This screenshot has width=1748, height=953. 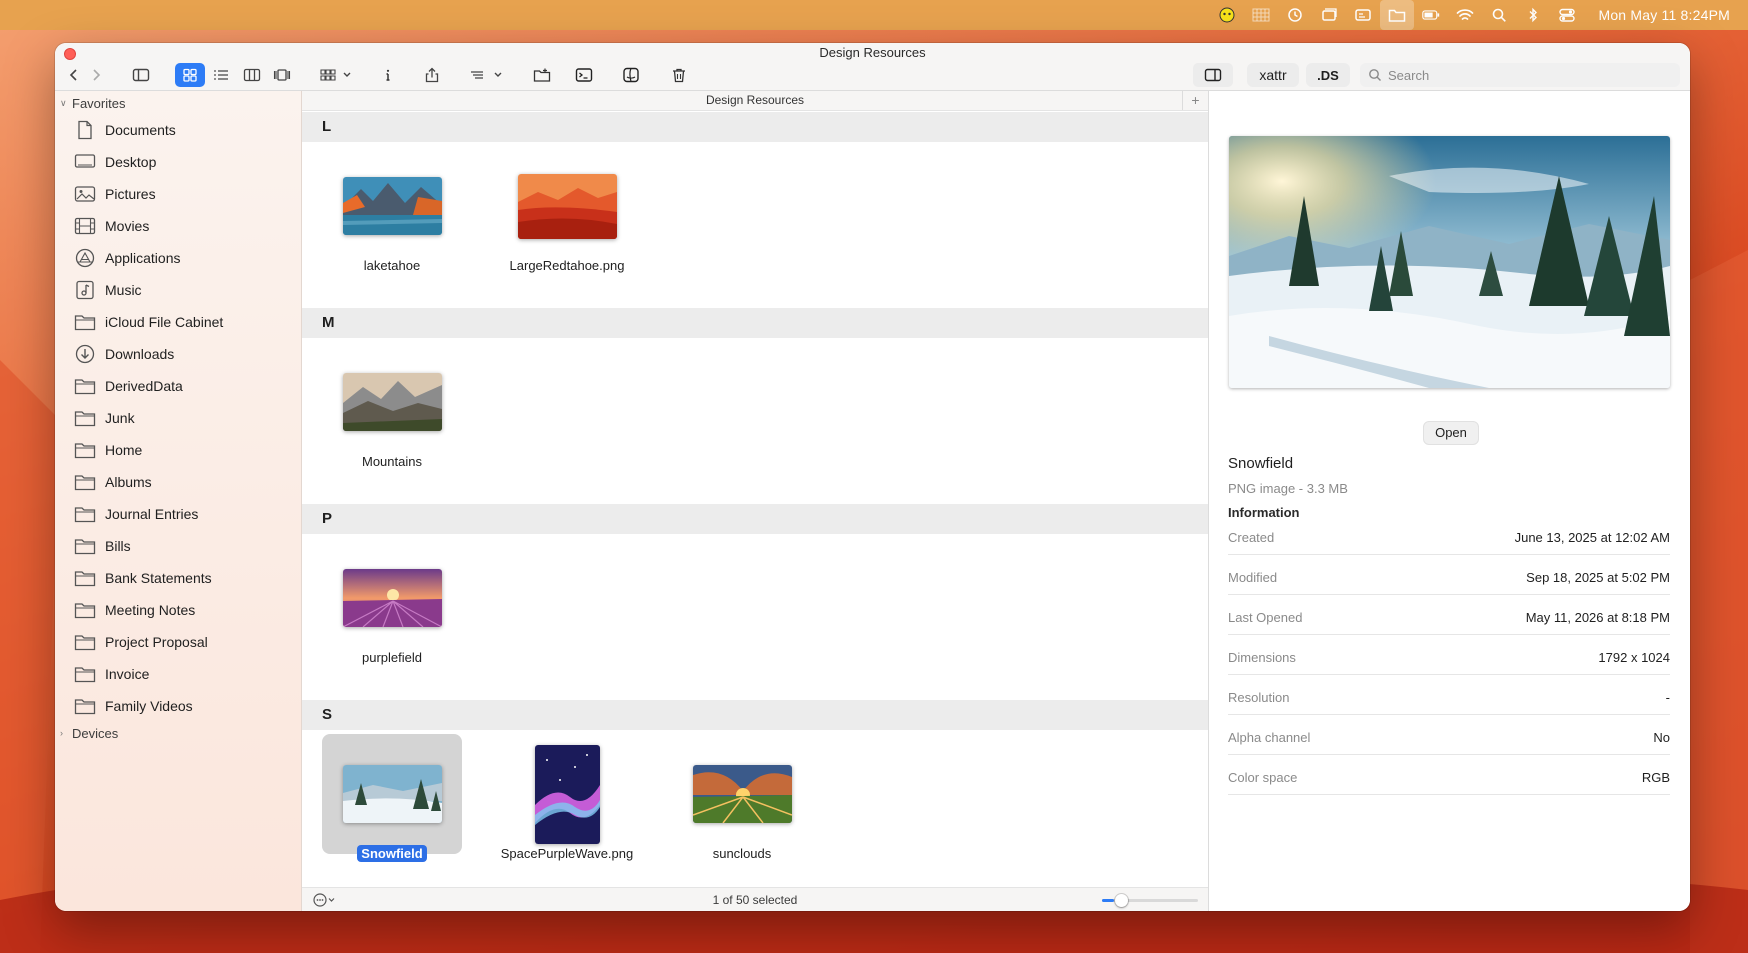 I want to click on column-view-button, so click(x=252, y=75).